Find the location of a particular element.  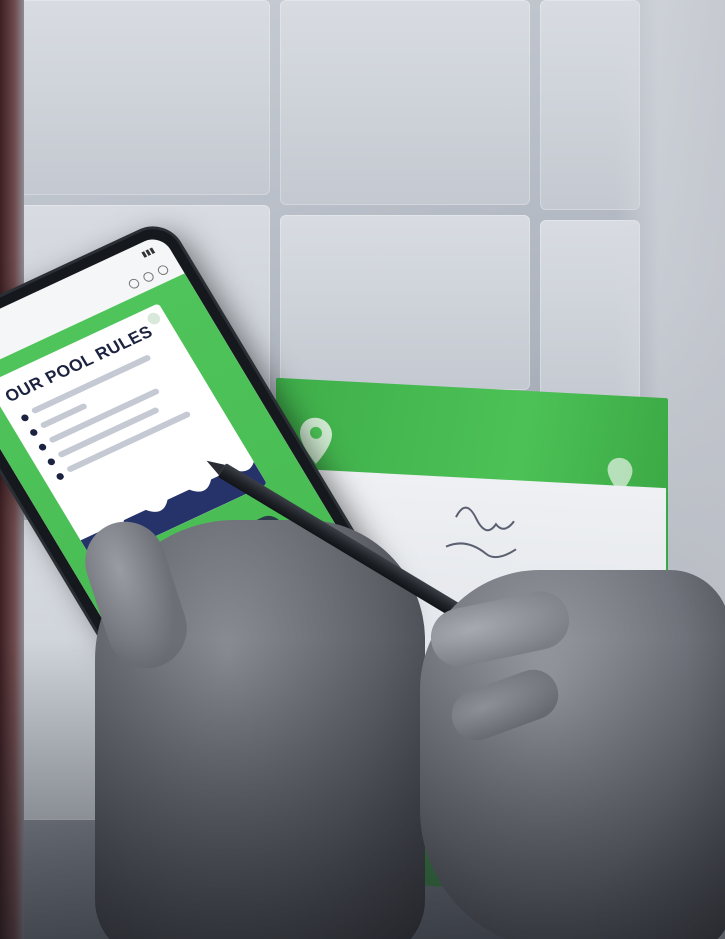

home-icon is located at coordinates (134, 284).